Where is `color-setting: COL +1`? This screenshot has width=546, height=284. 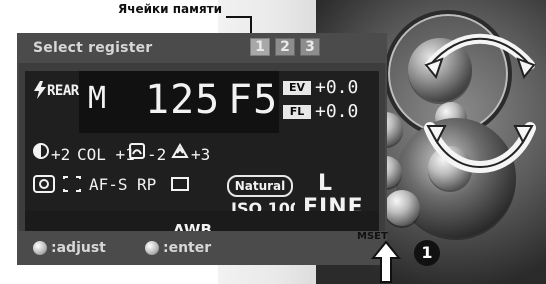
color-setting: COL +1 is located at coordinates (106, 154).